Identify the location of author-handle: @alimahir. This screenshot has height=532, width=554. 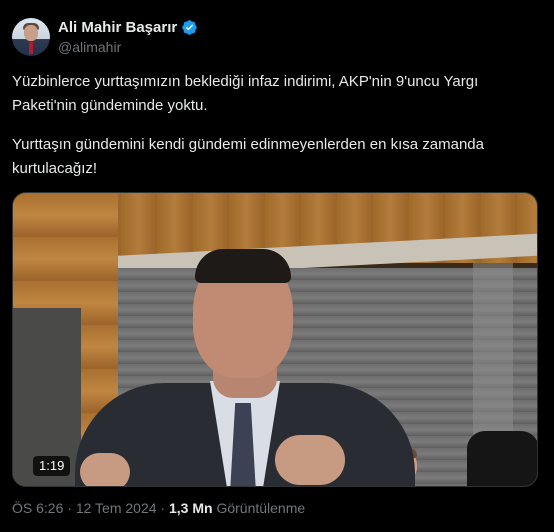
(89, 47).